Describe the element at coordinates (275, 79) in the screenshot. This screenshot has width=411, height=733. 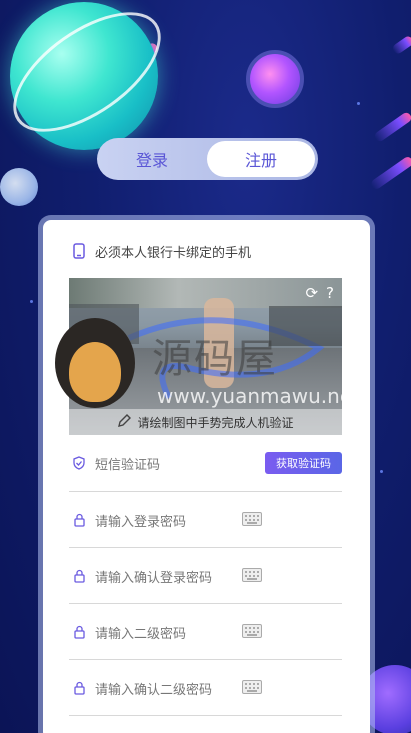
I see `small-planet-illustration` at that location.